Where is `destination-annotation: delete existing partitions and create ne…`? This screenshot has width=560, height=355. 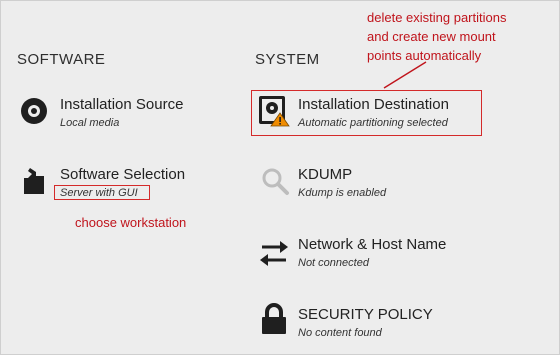 destination-annotation: delete existing partitions and create ne… is located at coordinates (436, 36).